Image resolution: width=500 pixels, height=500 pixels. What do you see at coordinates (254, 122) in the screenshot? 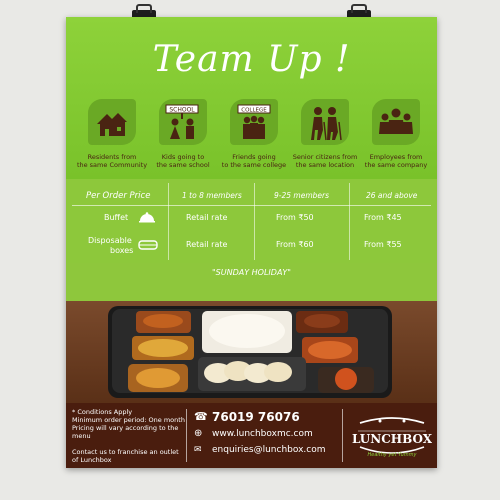
I see `college-friends-icon: COLLEGE` at bounding box center [254, 122].